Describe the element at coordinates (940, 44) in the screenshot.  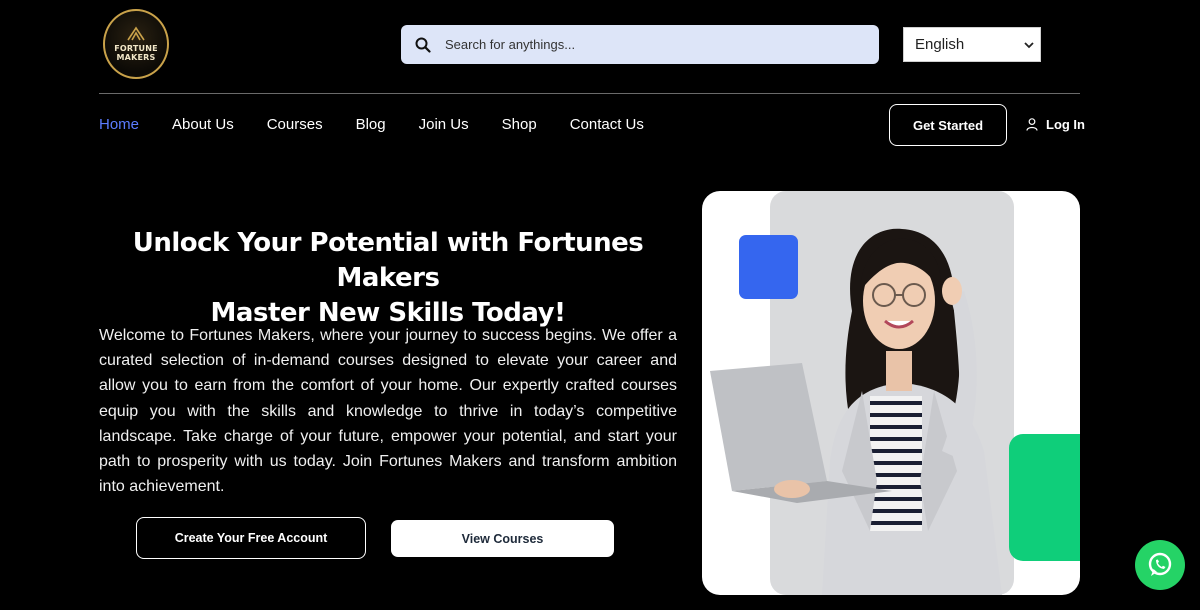
I see `language-selected-value: English` at that location.